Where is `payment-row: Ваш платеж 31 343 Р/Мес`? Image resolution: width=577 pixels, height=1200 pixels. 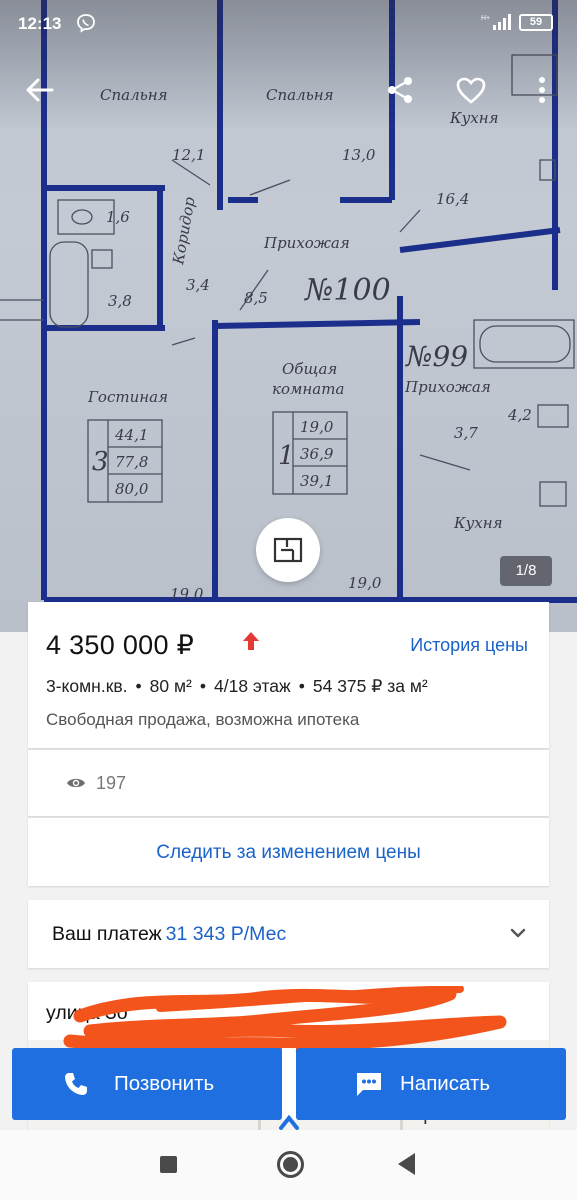
payment-row: Ваш платеж 31 343 Р/Мес is located at coordinates (169, 934).